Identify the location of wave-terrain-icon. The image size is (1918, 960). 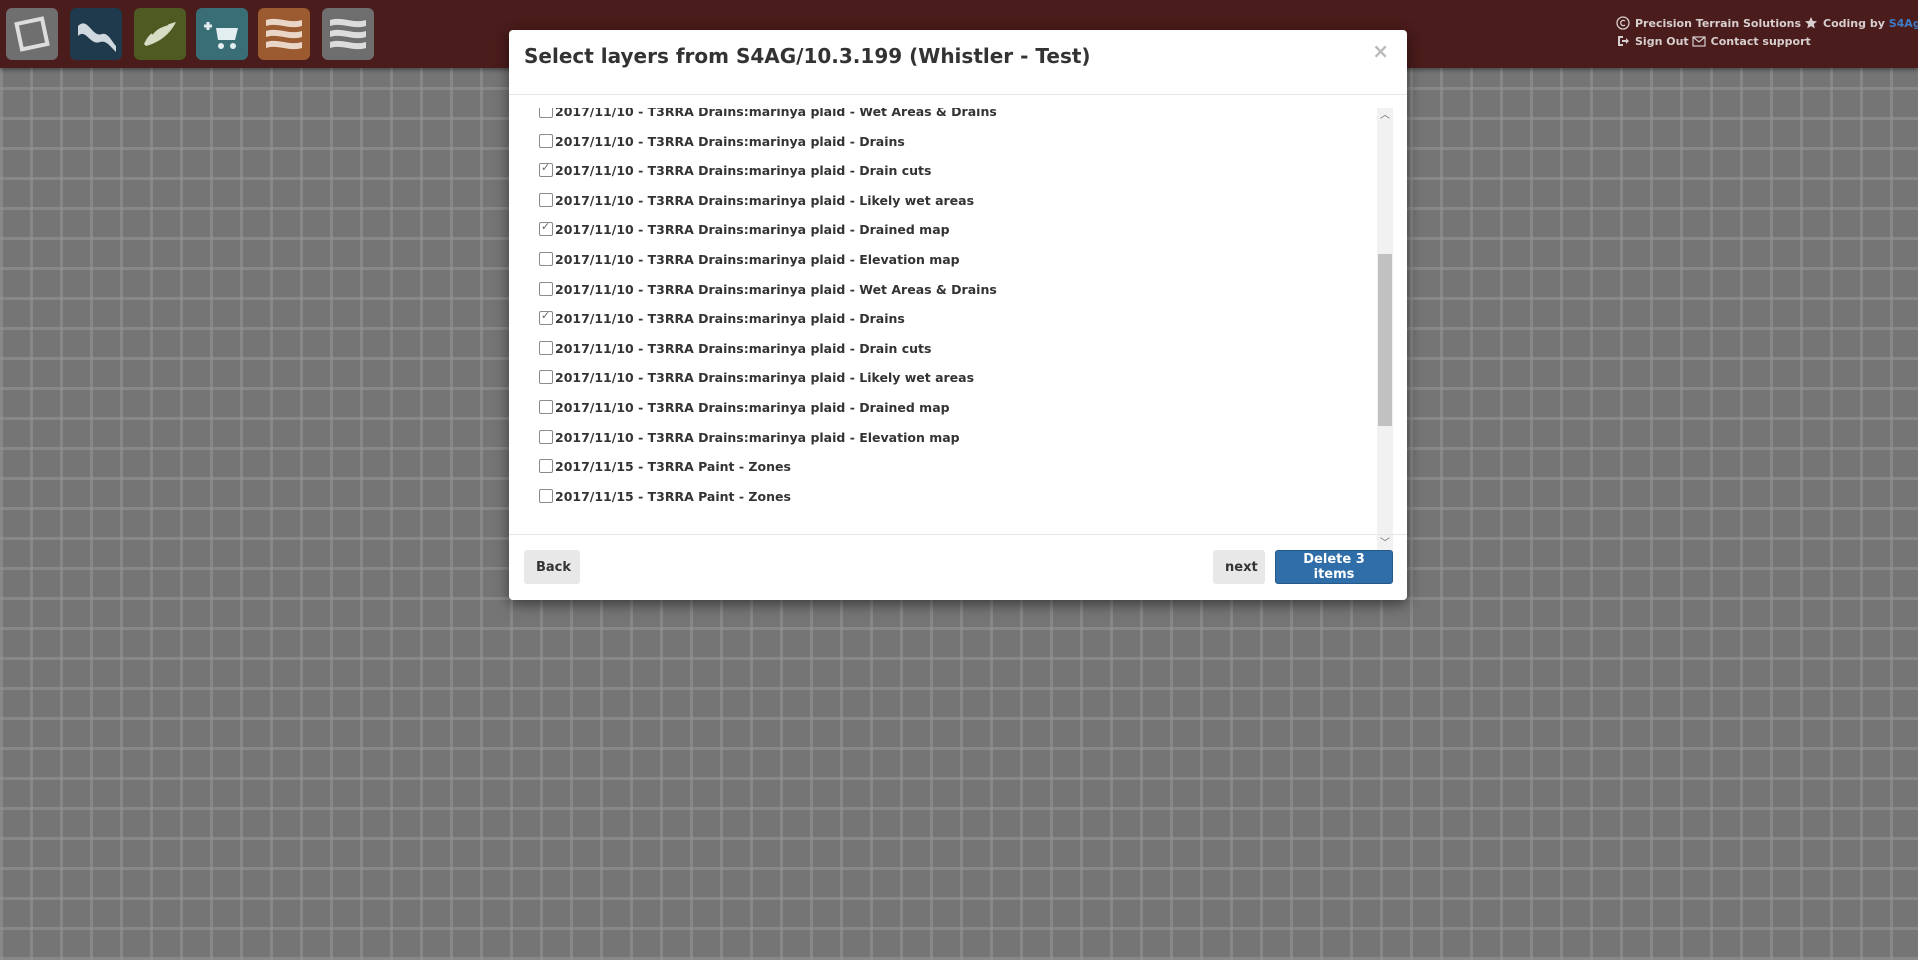
(97, 37).